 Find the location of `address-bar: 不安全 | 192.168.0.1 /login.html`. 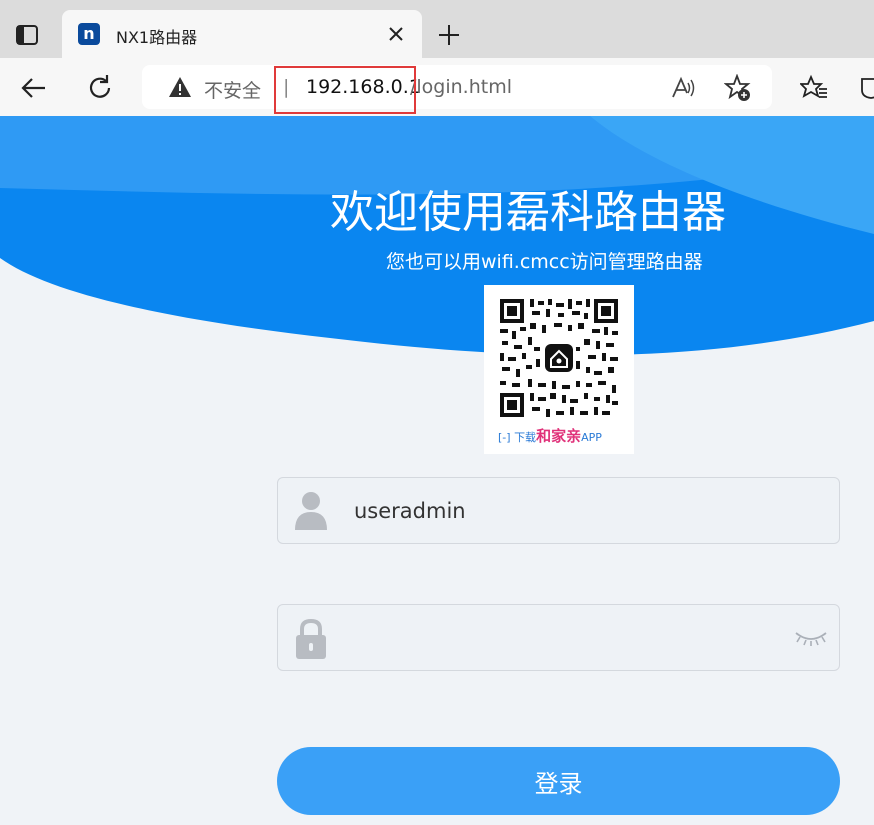

address-bar: 不安全 | 192.168.0.1 /login.html is located at coordinates (457, 87).